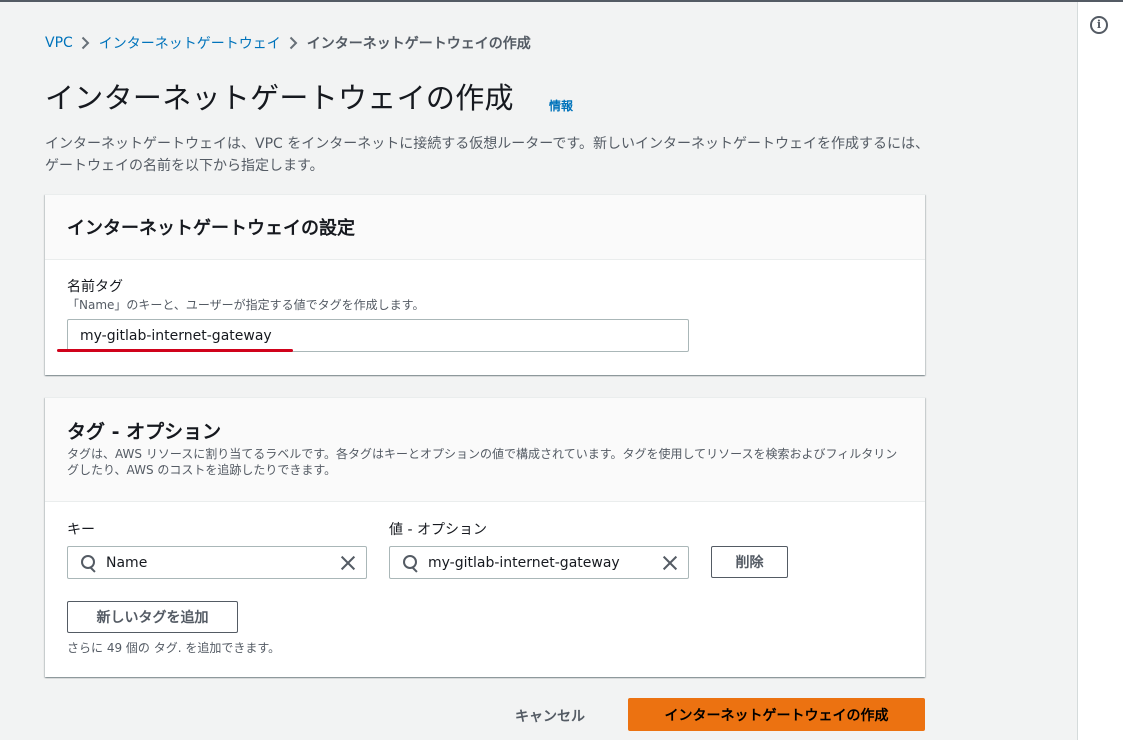  What do you see at coordinates (217, 562) in the screenshot?
I see `tag-key-input: Name` at bounding box center [217, 562].